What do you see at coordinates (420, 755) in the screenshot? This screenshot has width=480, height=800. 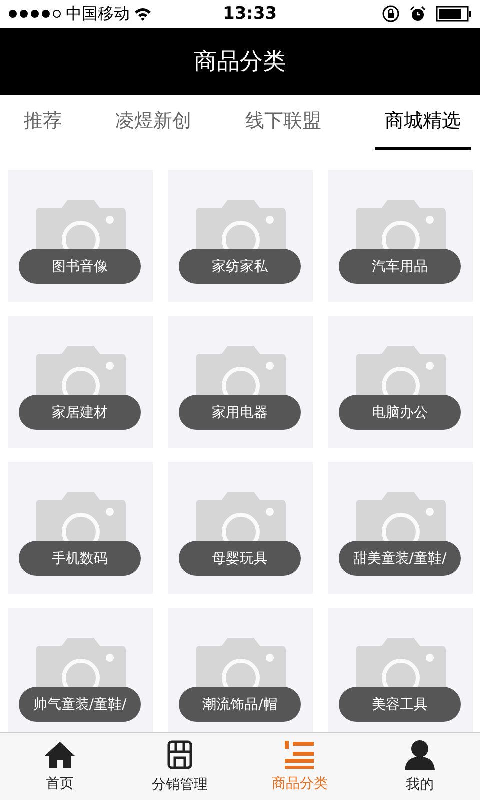 I see `person-icon` at bounding box center [420, 755].